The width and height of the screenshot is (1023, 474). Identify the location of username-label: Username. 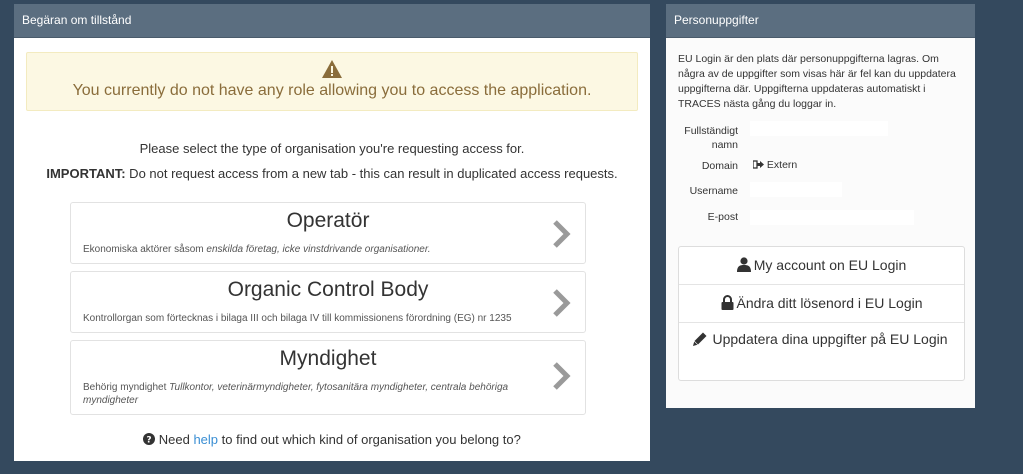
(713, 191).